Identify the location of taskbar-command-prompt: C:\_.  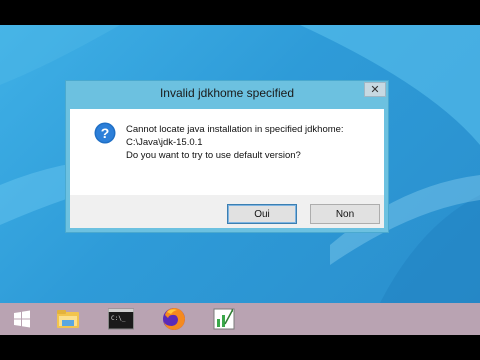
(121, 319).